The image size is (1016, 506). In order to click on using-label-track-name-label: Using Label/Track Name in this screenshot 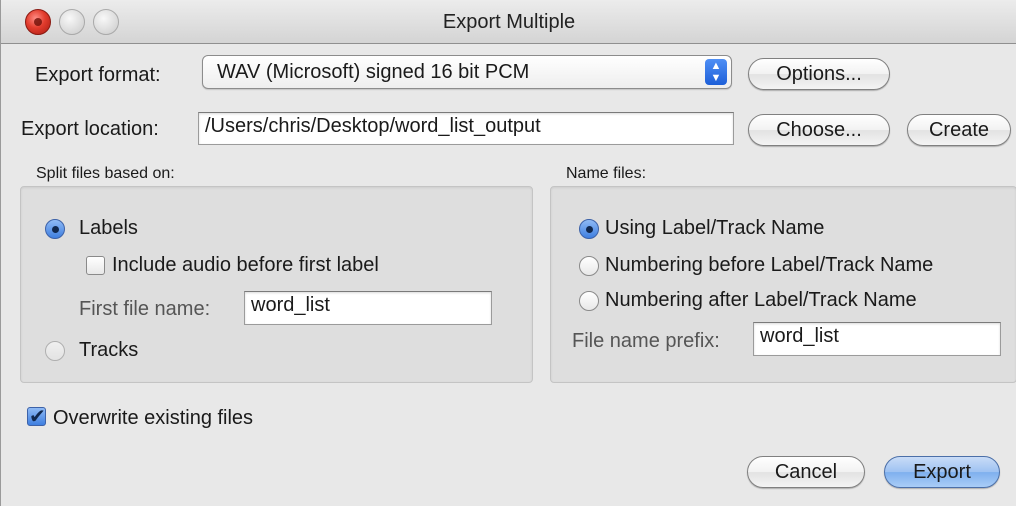, I will do `click(714, 228)`.